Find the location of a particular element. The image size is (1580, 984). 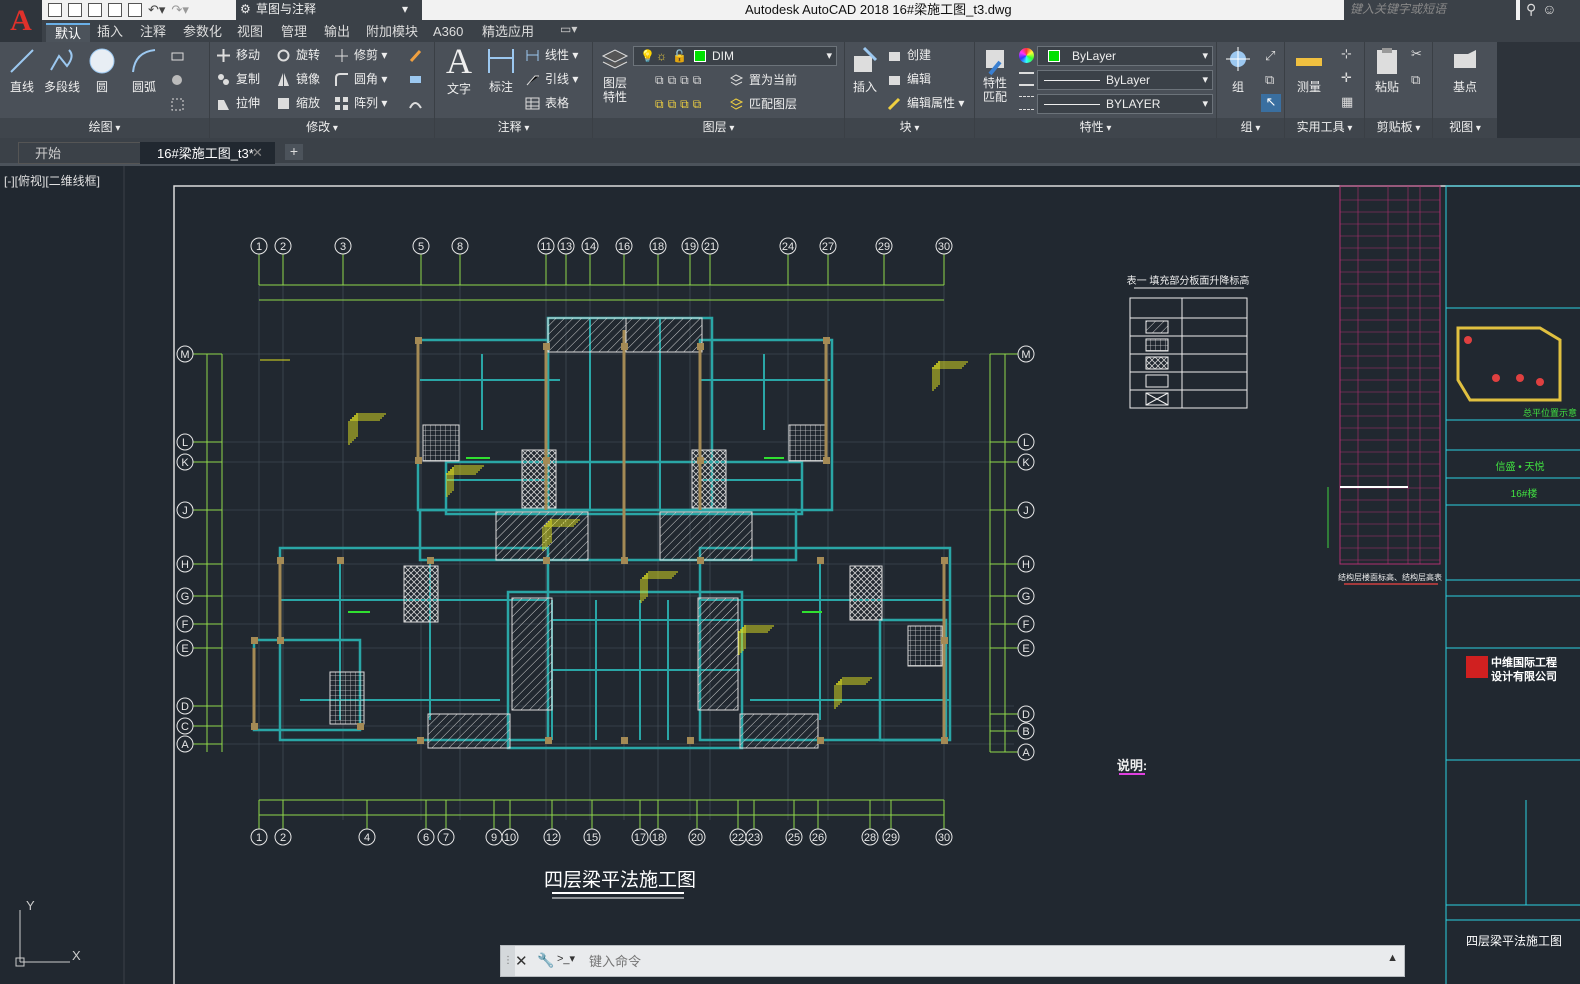

tab-default: 默认 is located at coordinates (68, 32).